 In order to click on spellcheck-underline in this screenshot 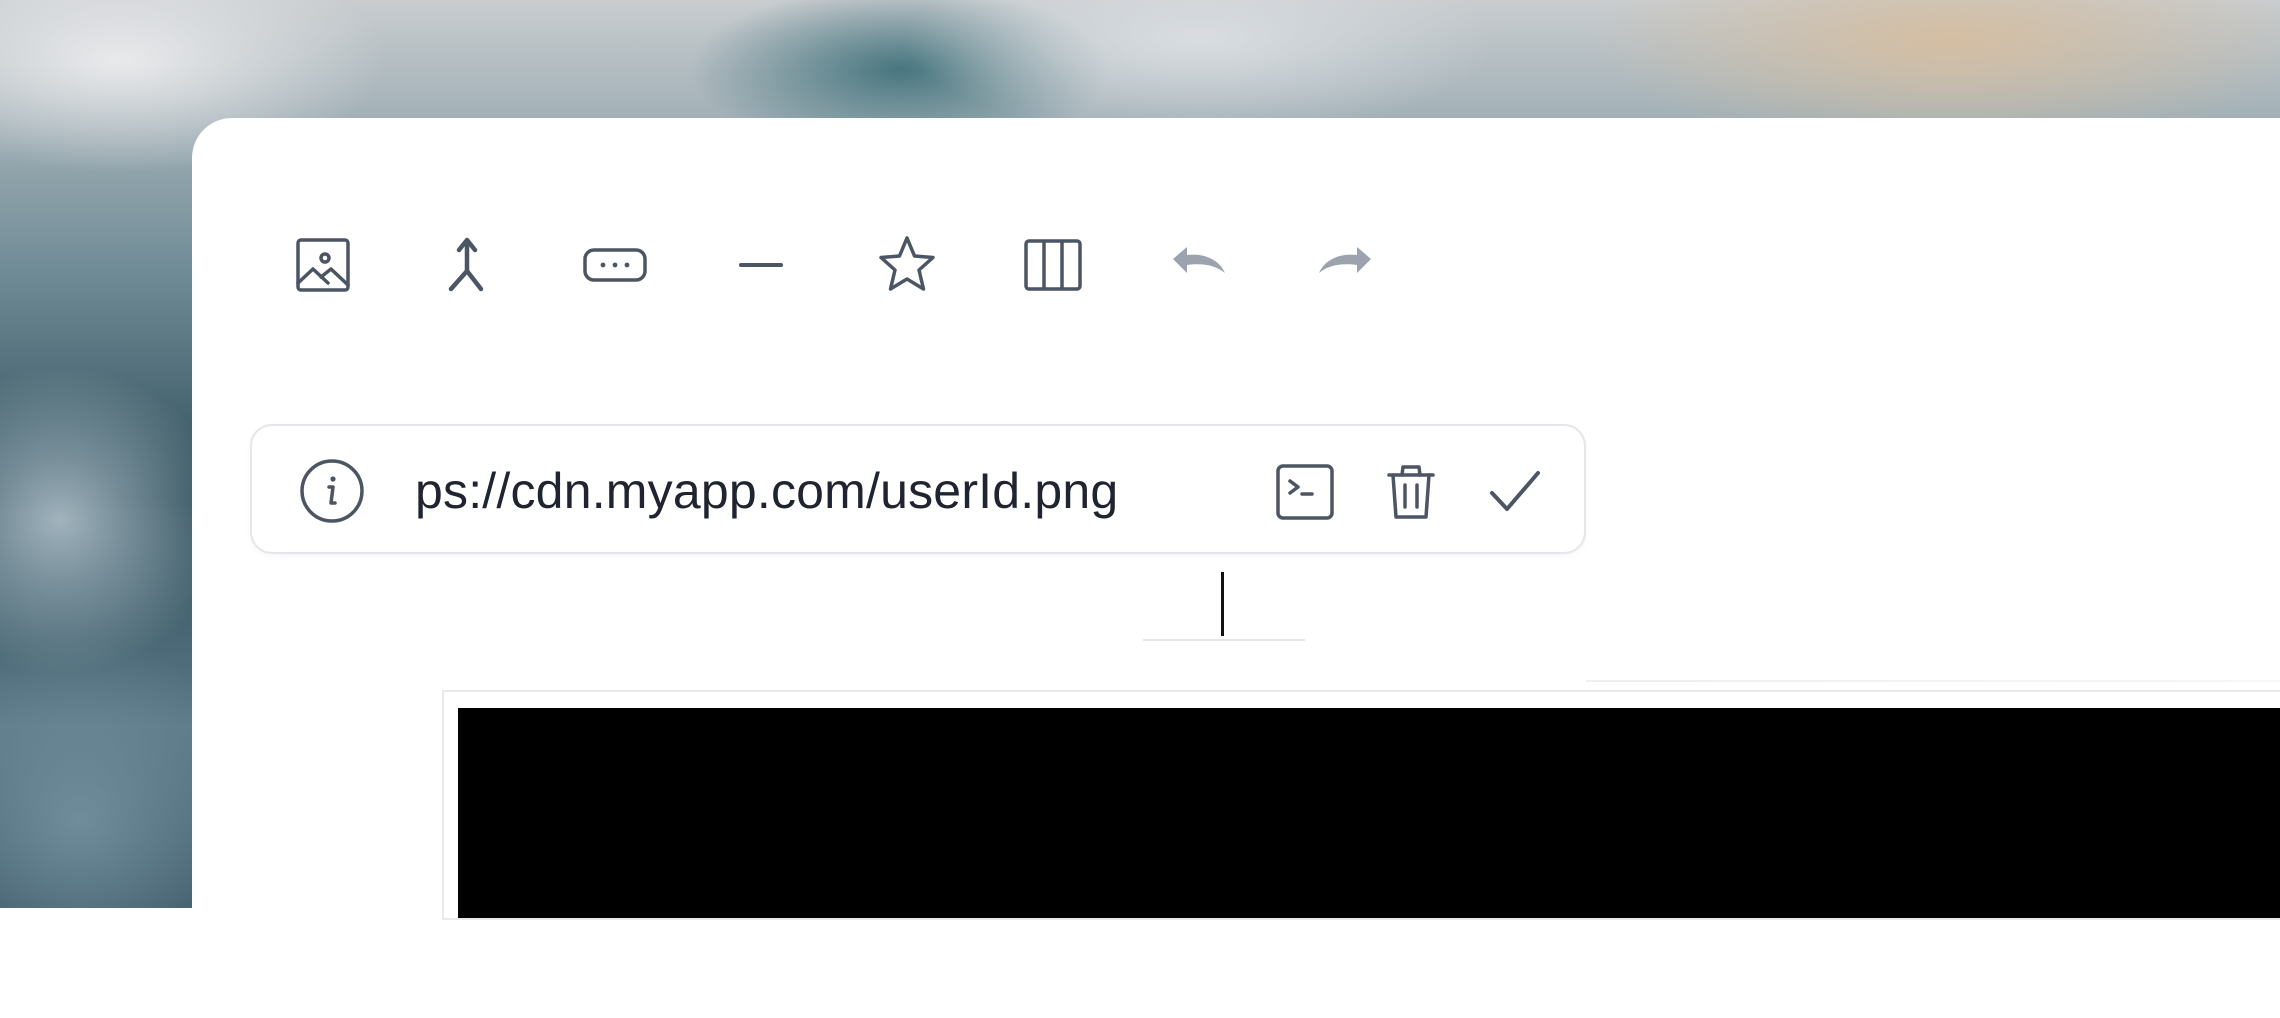, I will do `click(1224, 640)`.